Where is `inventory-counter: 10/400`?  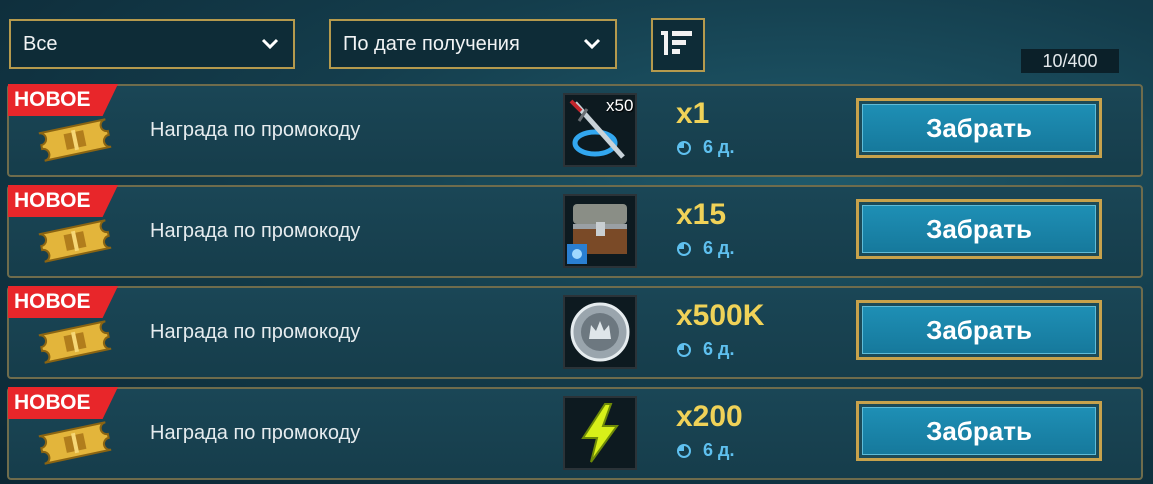 inventory-counter: 10/400 is located at coordinates (1070, 61).